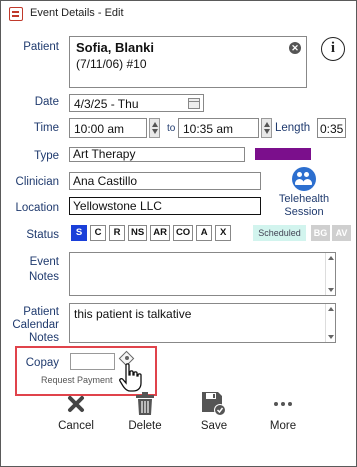 The height and width of the screenshot is (467, 357). Describe the element at coordinates (330, 323) in the screenshot. I see `patient-calendar-notes-scrollbar` at that location.